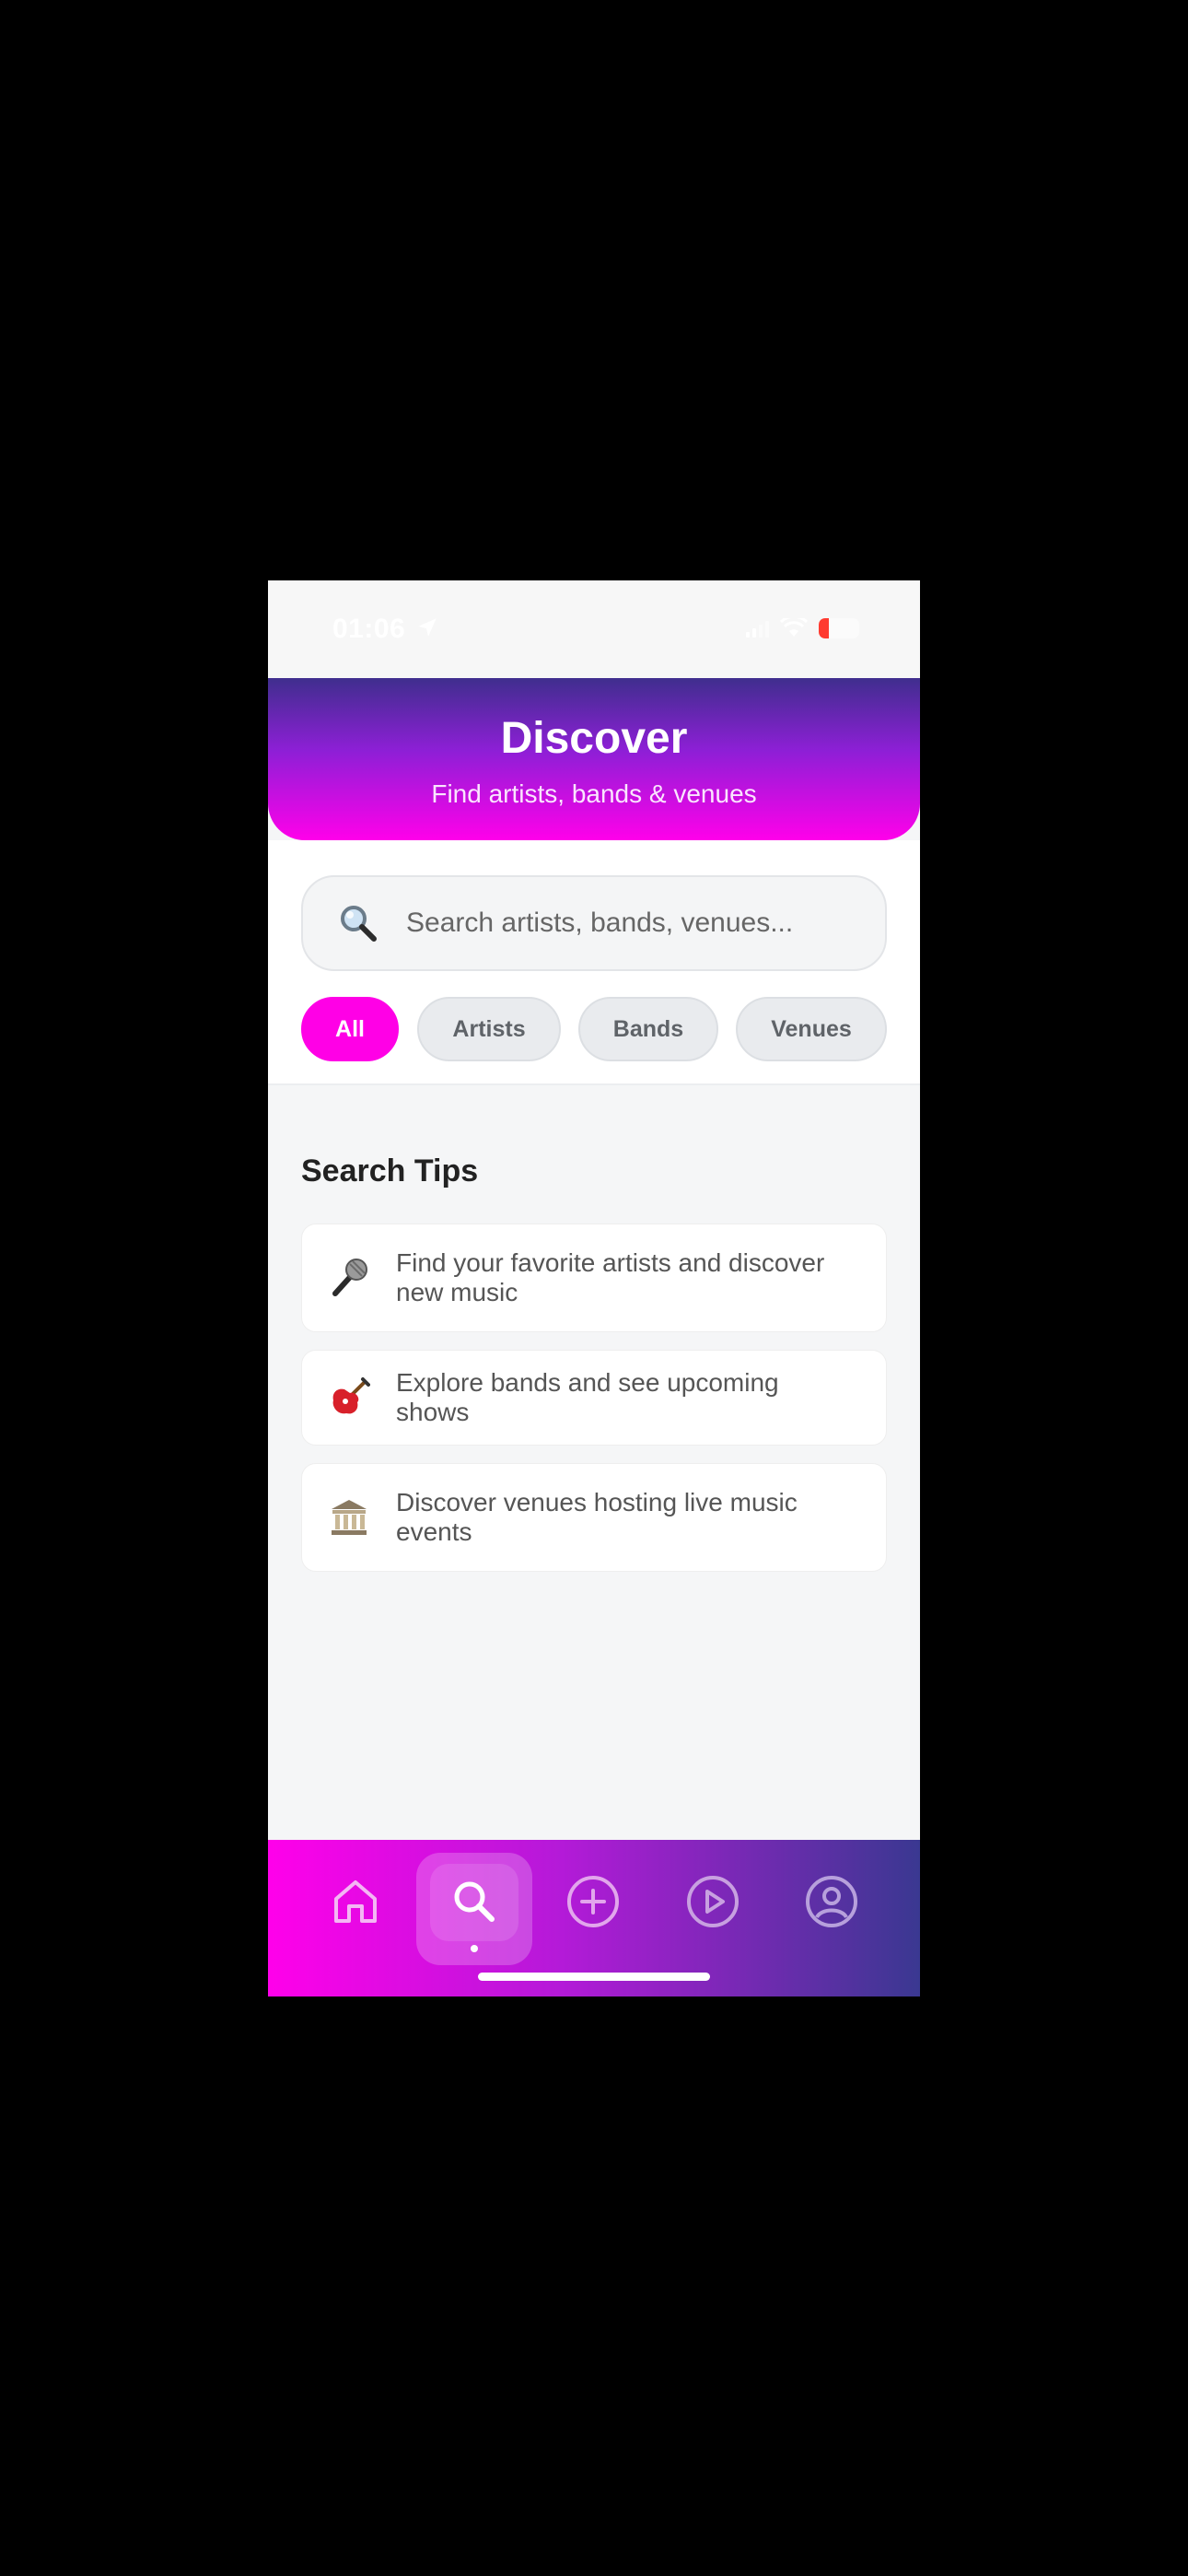  Describe the element at coordinates (627, 923) in the screenshot. I see `search-input` at that location.